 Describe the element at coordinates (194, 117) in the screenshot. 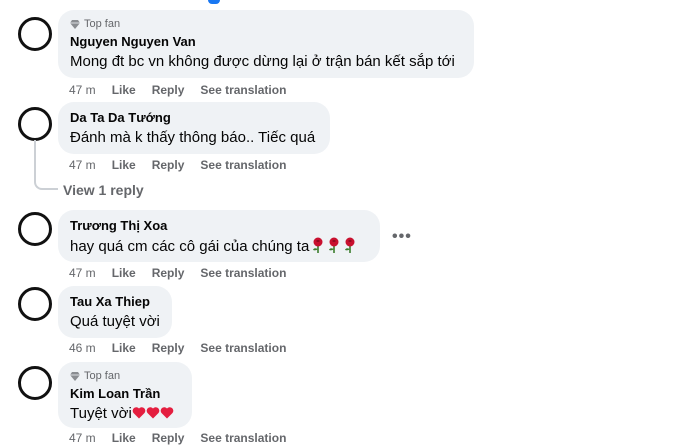

I see `author-name: Da Ta Da Tướng` at that location.